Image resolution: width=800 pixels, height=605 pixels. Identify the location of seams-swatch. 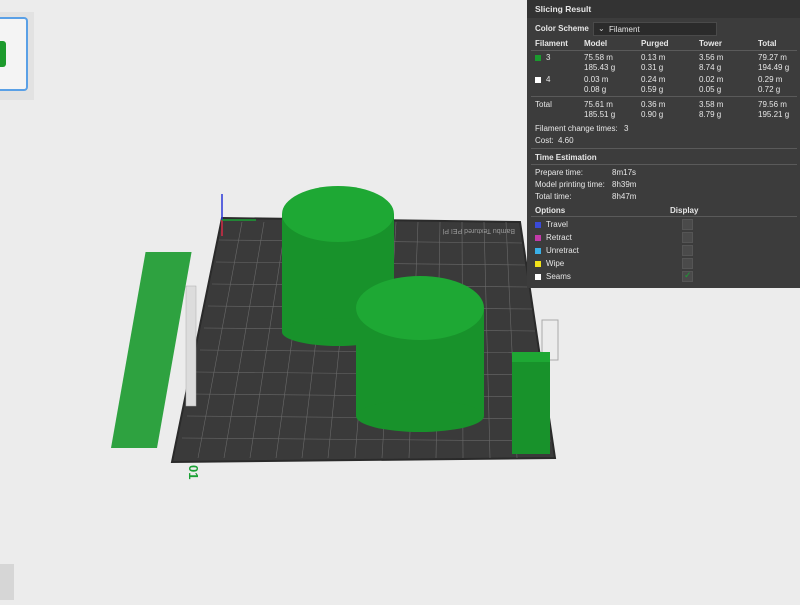
(538, 277).